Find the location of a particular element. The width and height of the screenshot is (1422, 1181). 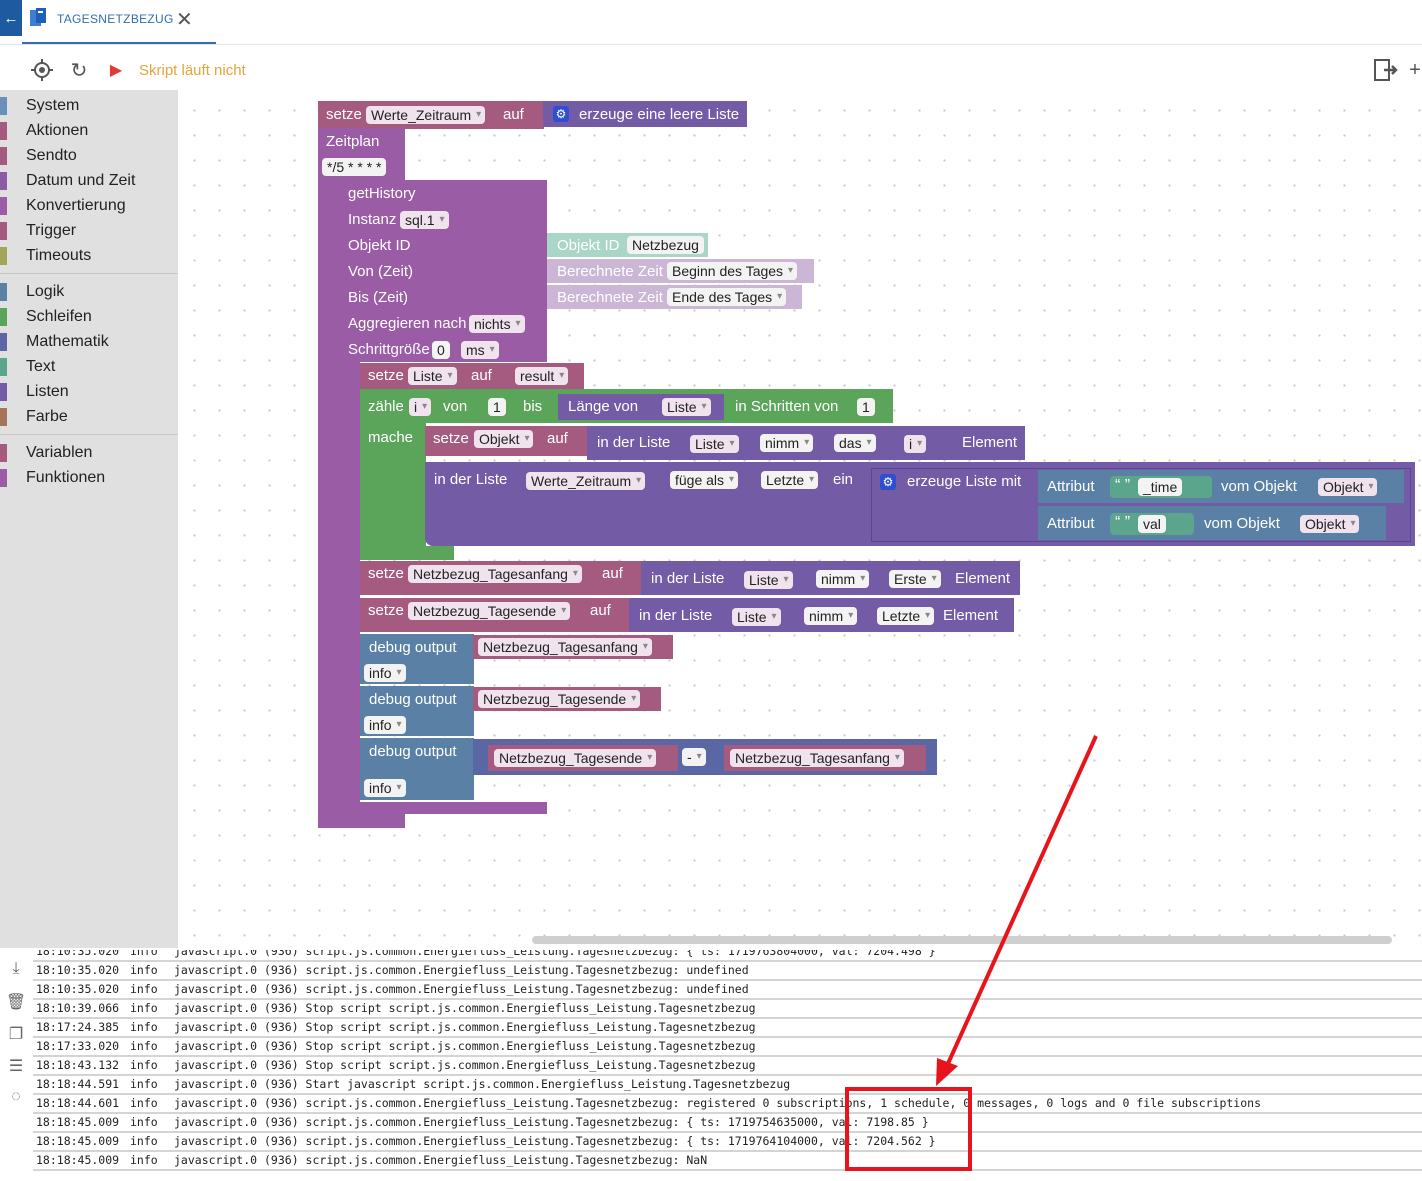

annotation-arrowhead is located at coordinates (947, 1072).